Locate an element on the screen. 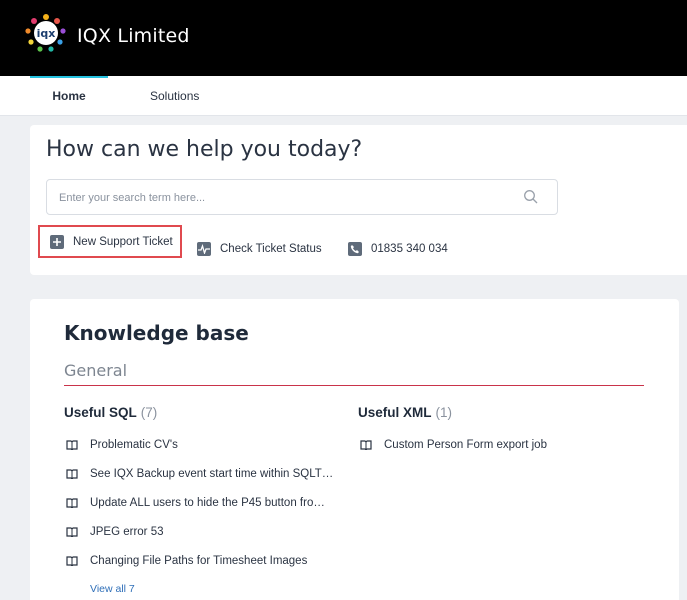 The width and height of the screenshot is (687, 600). category-name: Useful XML is located at coordinates (395, 412).